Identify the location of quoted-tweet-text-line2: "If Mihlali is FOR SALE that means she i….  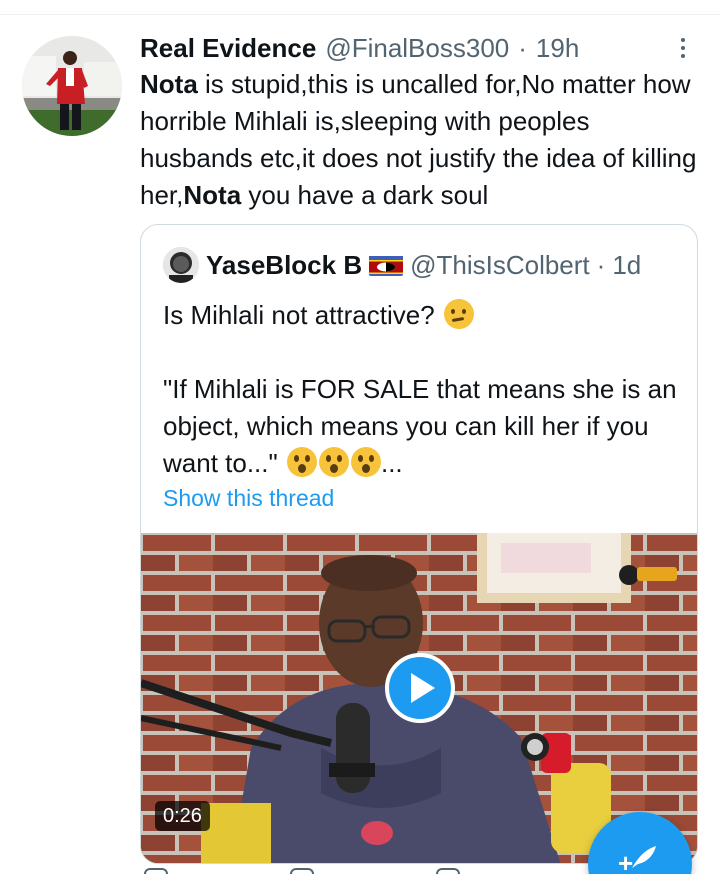
(423, 426).